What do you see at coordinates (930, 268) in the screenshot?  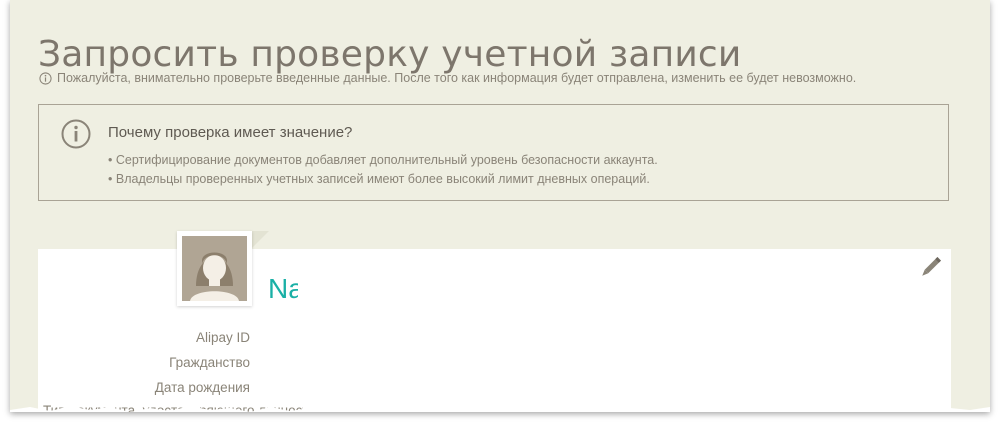 I see `pencil-icon` at bounding box center [930, 268].